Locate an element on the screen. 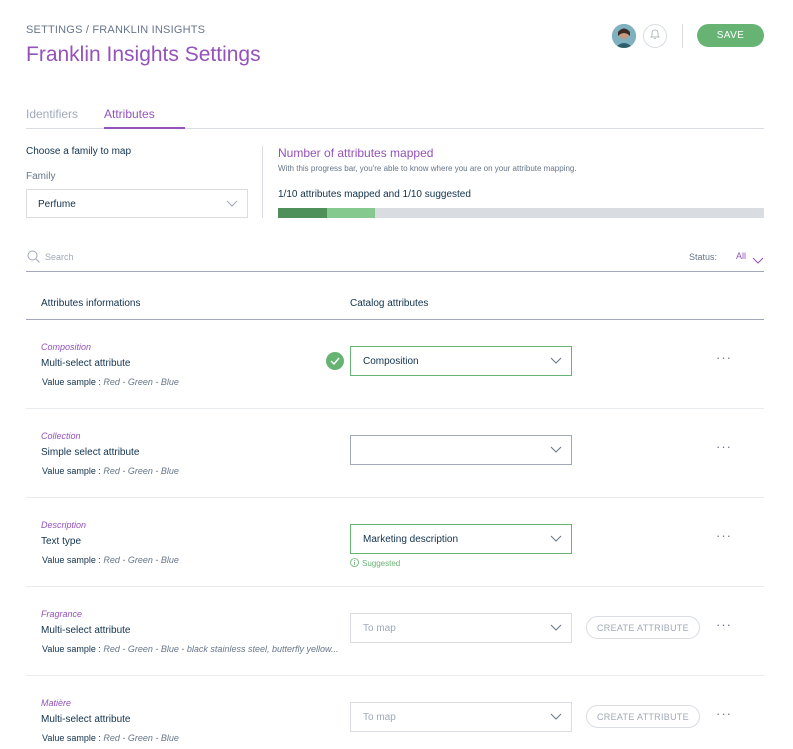 This screenshot has width=793, height=749. notifications-button is located at coordinates (655, 36).